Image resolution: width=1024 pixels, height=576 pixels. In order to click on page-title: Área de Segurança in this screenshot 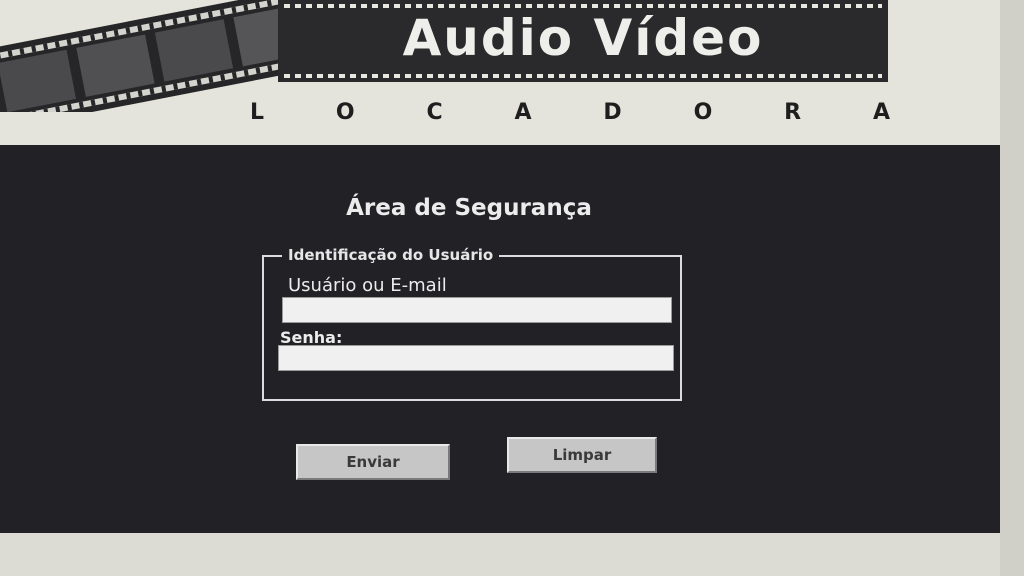, I will do `click(469, 208)`.